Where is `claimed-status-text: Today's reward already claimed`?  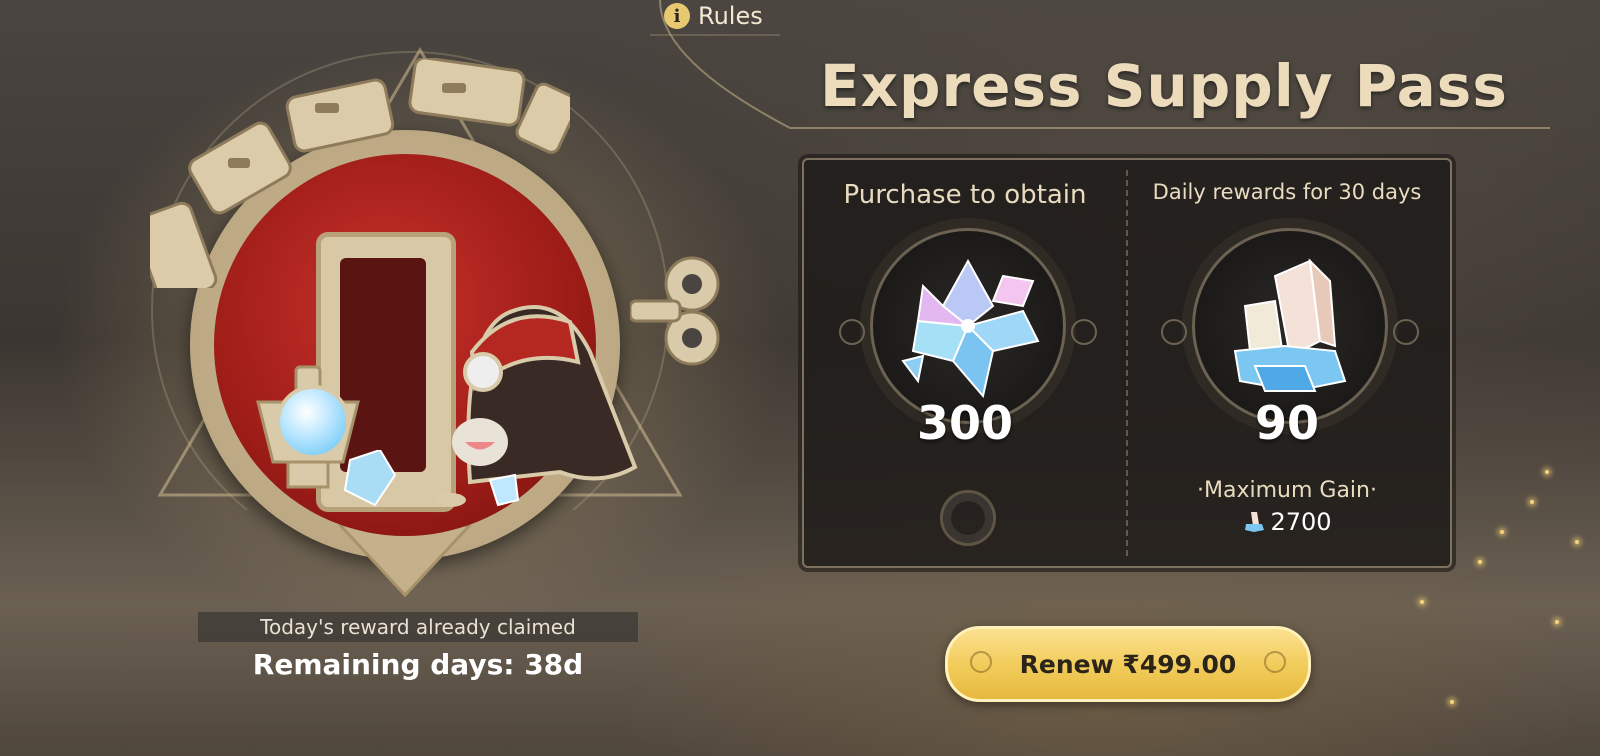
claimed-status-text: Today's reward already claimed is located at coordinates (418, 627).